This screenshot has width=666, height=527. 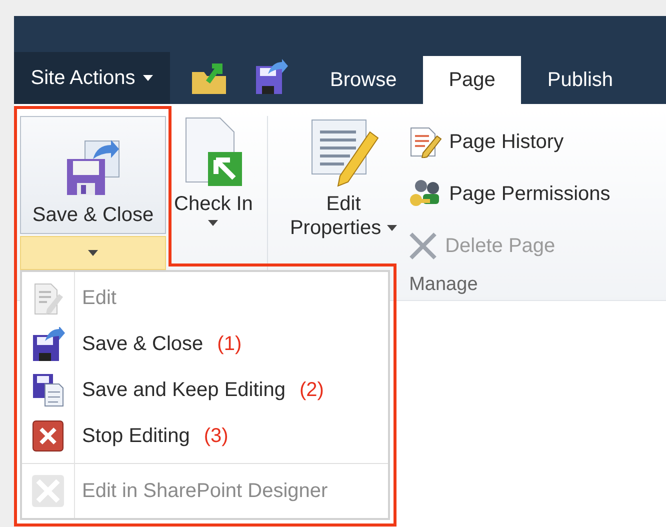 What do you see at coordinates (205, 391) in the screenshot?
I see `menu-item: Save and Keep Editing (2)` at bounding box center [205, 391].